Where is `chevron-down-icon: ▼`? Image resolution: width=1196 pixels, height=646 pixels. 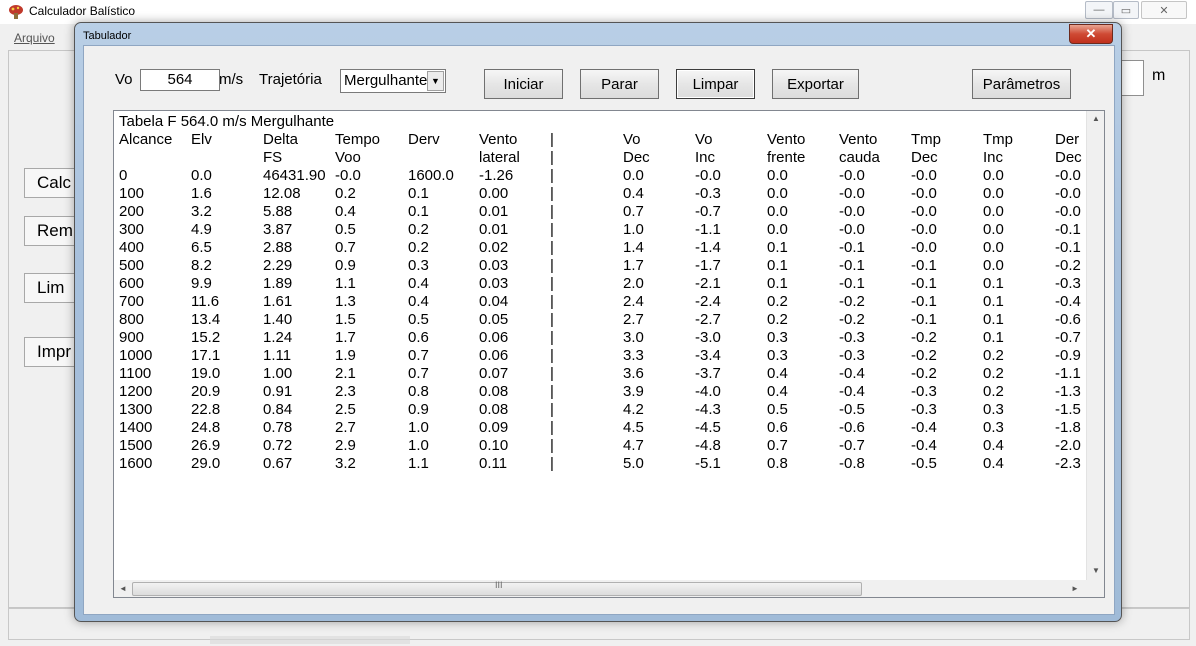 chevron-down-icon: ▼ is located at coordinates (435, 81).